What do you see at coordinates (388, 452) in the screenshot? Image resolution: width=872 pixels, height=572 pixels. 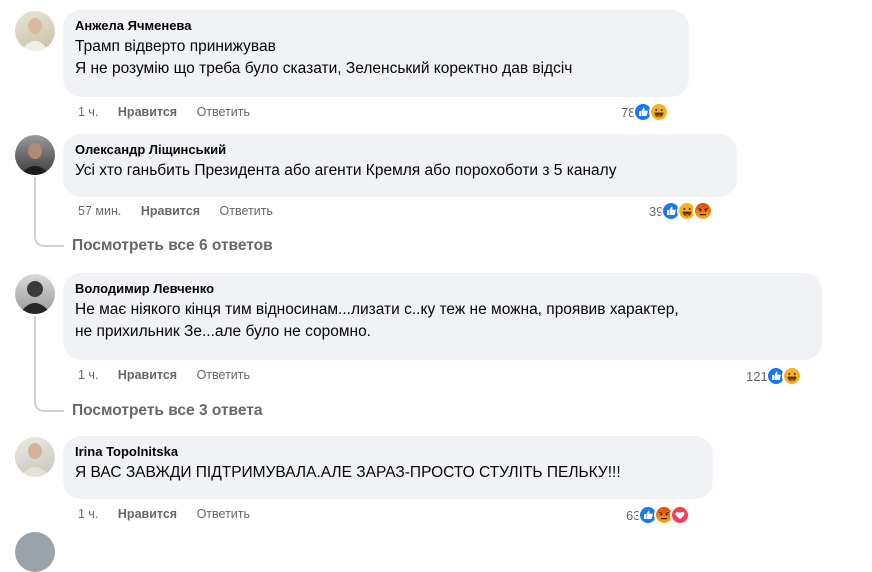 I see `comment-author: Irina Topolnitska` at bounding box center [388, 452].